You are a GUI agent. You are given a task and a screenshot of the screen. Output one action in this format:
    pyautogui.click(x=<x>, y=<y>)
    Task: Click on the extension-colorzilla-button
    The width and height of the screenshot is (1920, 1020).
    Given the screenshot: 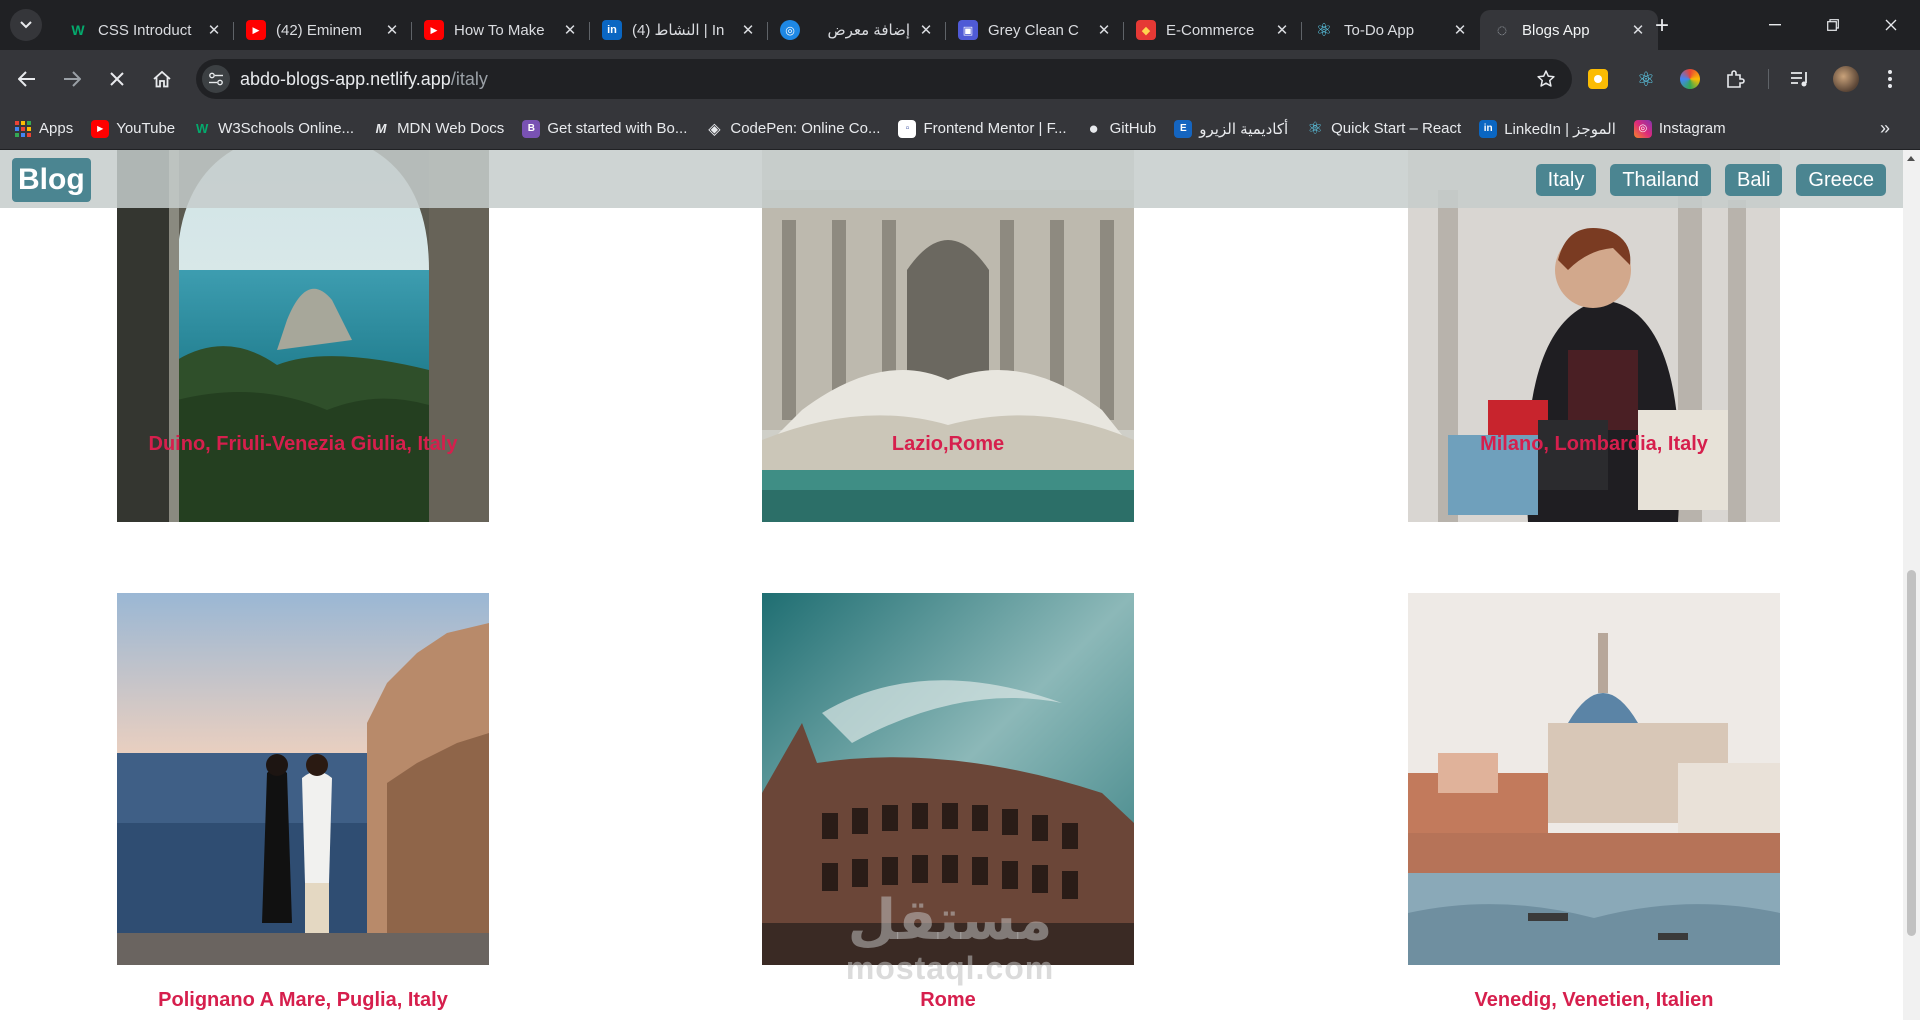 What is the action you would take?
    pyautogui.click(x=1690, y=79)
    